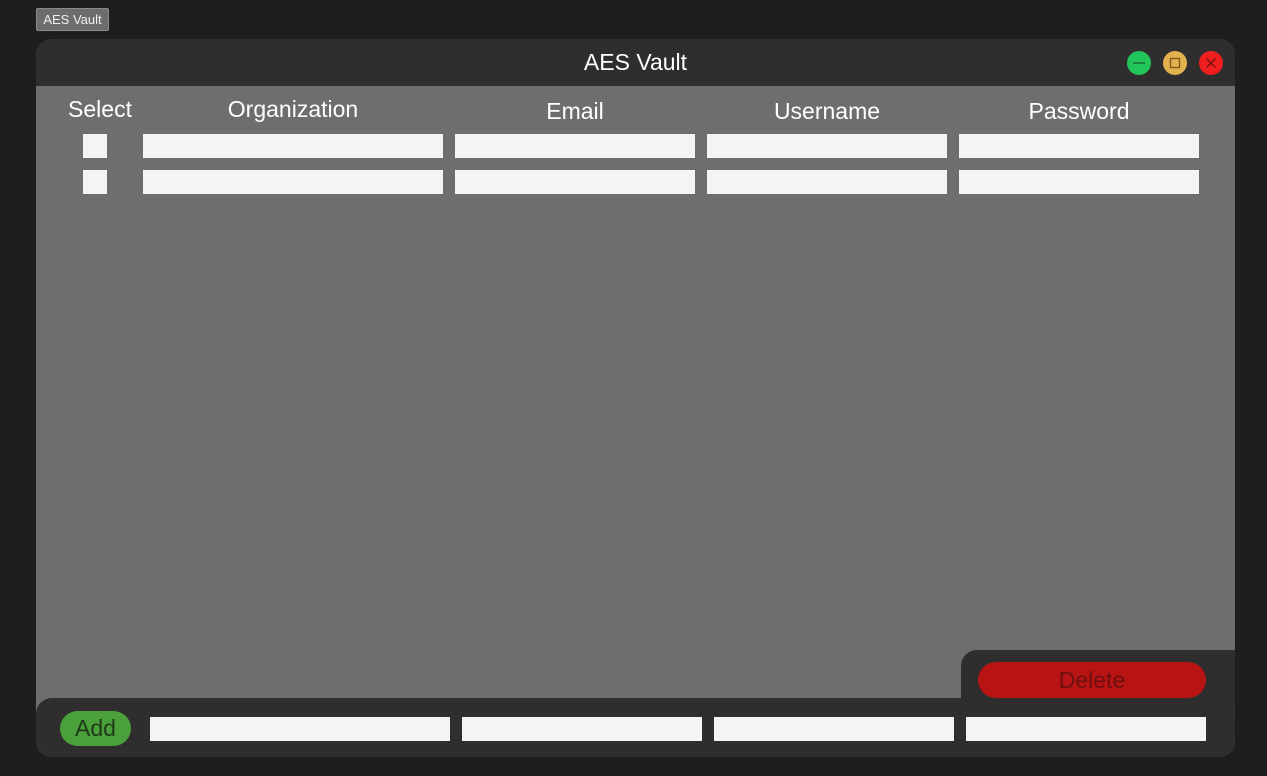 This screenshot has height=776, width=1267. I want to click on window-title: AES Vault, so click(635, 62).